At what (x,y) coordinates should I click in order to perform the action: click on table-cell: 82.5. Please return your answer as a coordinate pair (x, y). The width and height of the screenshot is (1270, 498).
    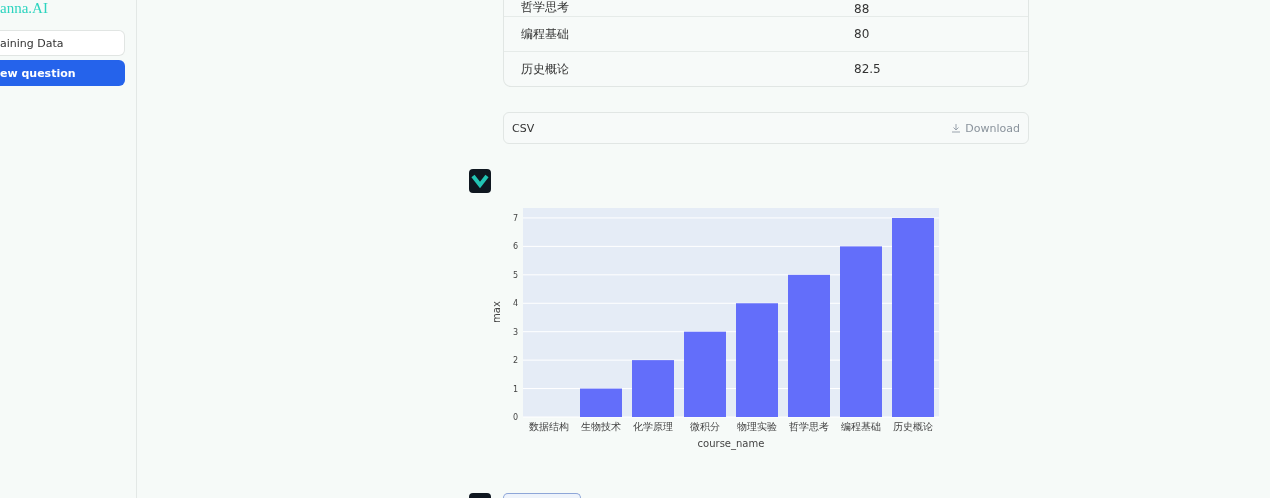
    Looking at the image, I should click on (867, 69).